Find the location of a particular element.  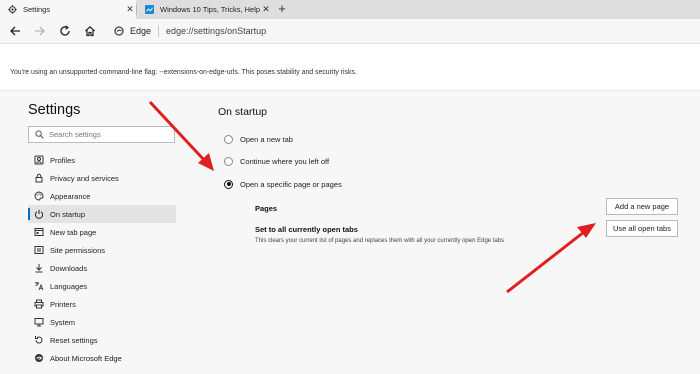

option-label: Open a specific page or pages is located at coordinates (291, 184).